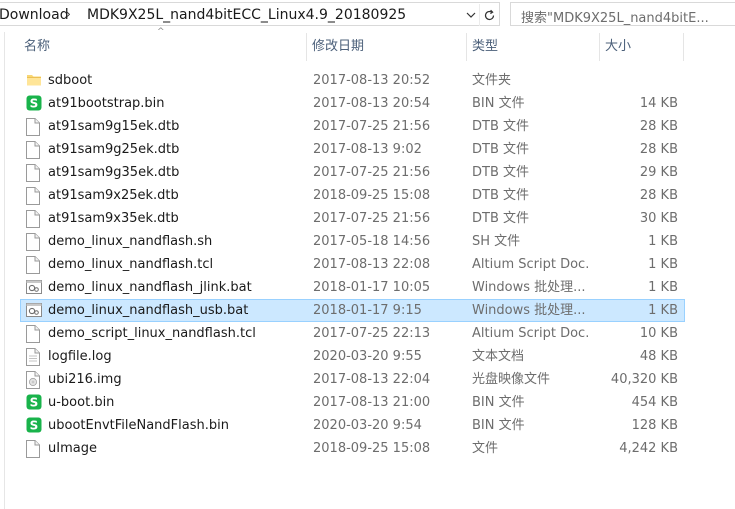  I want to click on svg-text: S, so click(34, 426).